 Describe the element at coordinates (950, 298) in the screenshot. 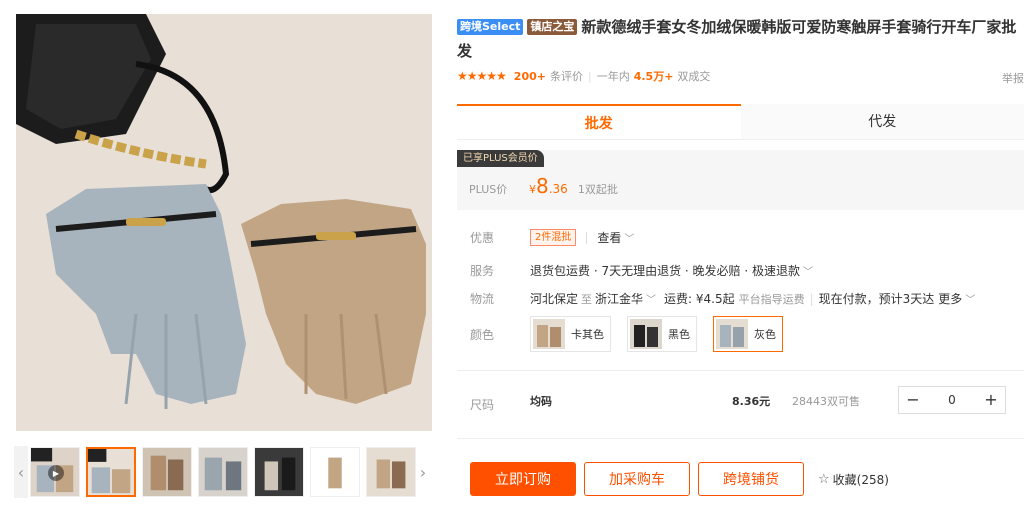

I see `logistics-more-link: 更多` at that location.